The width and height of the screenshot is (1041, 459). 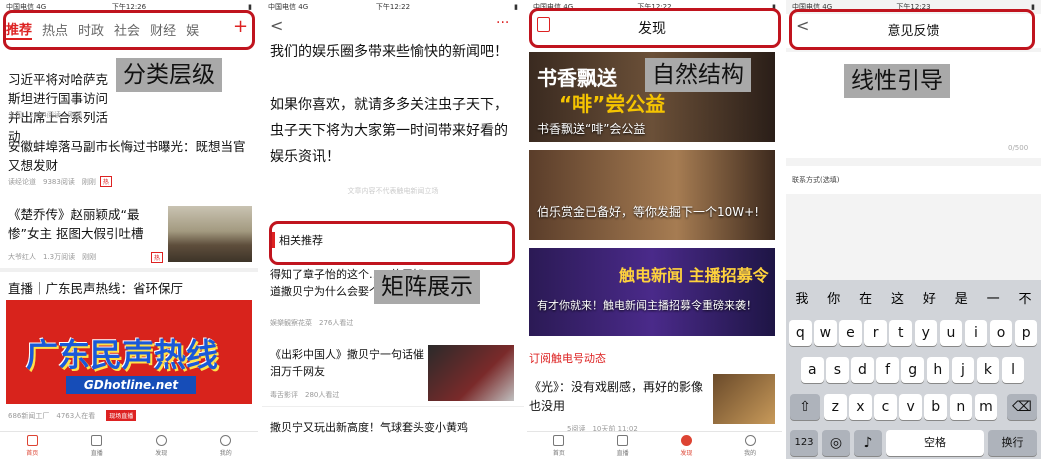 I want to click on mic-icon: ♪, so click(x=868, y=443).